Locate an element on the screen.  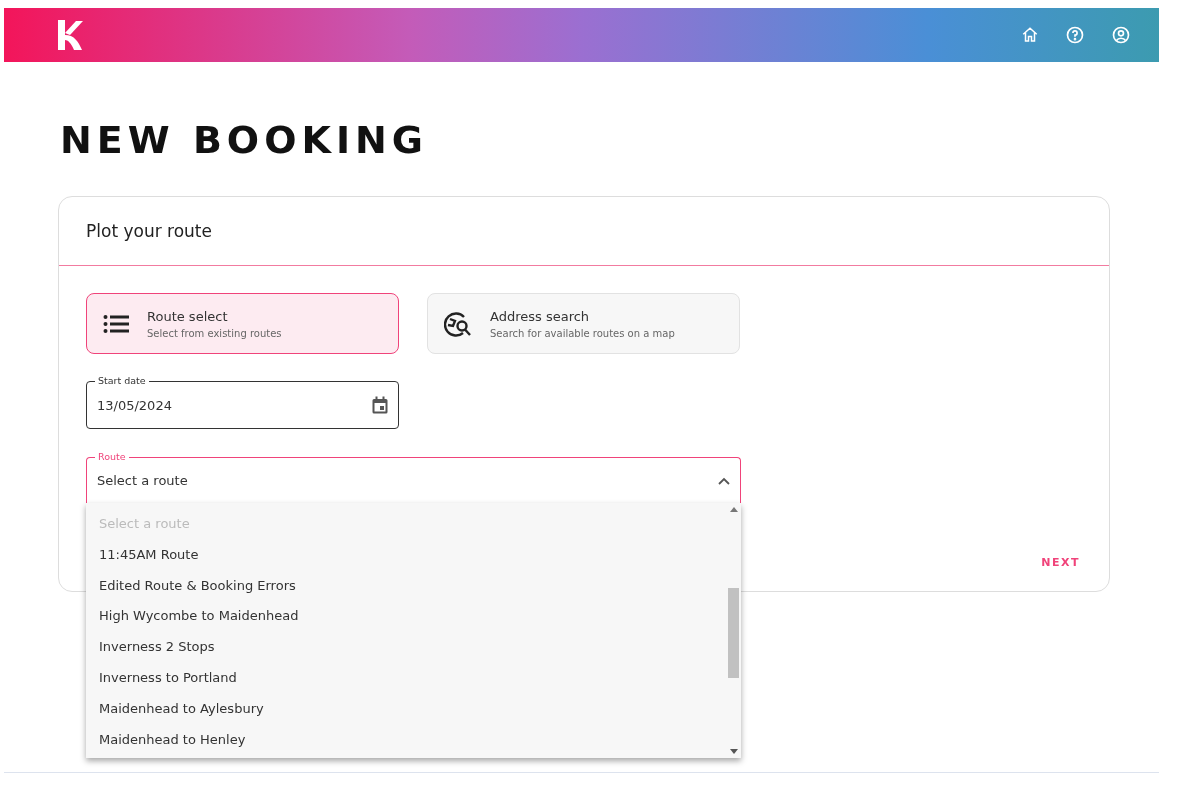
dropdown-option: 11:45AM Route is located at coordinates (406, 555).